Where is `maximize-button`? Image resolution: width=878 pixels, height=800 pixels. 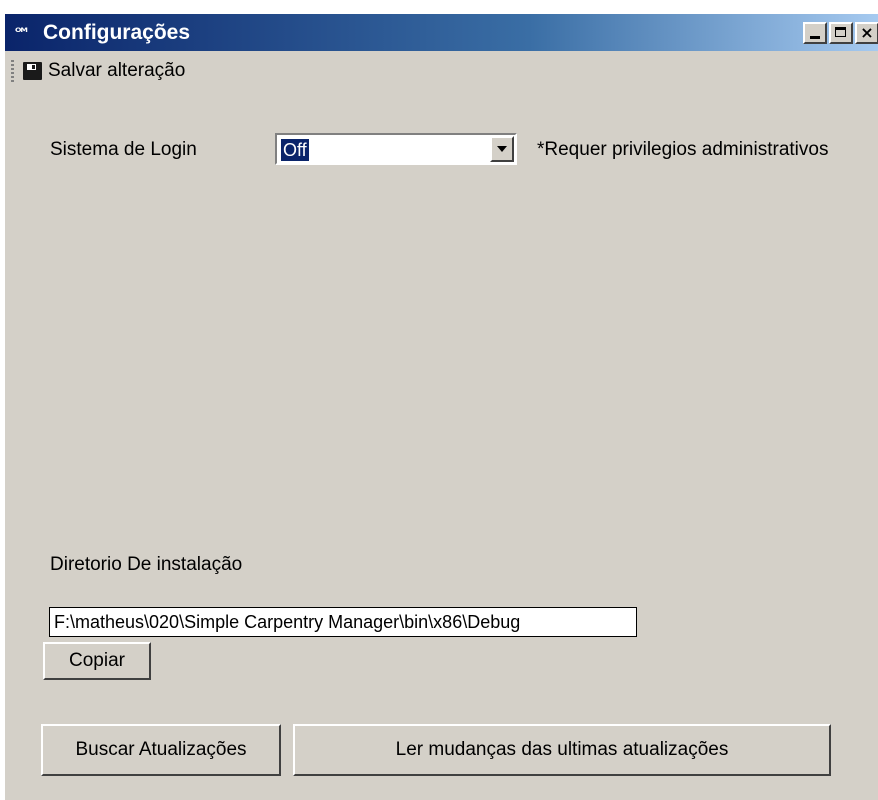 maximize-button is located at coordinates (841, 33).